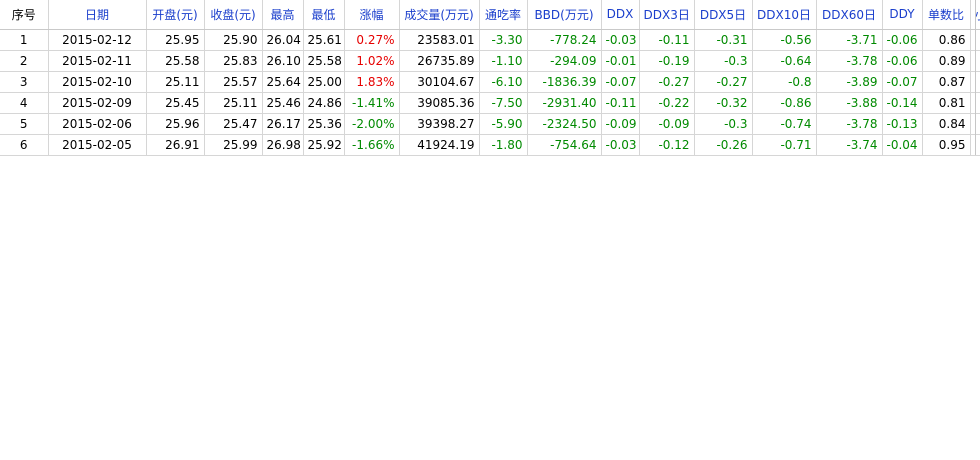  I want to click on cell-ddy: -0.13, so click(902, 124).